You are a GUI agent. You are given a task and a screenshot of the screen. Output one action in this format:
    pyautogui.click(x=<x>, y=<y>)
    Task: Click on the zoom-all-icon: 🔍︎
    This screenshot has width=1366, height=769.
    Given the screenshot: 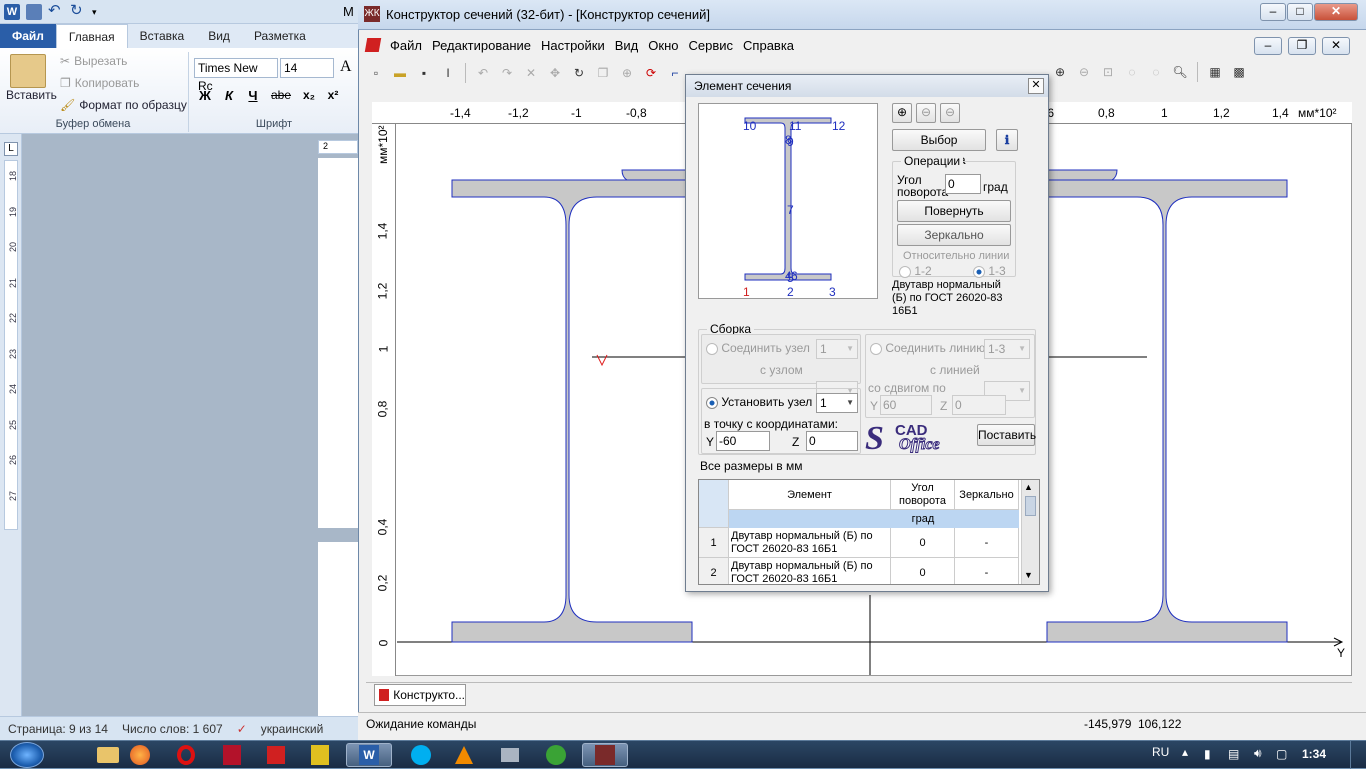 What is the action you would take?
    pyautogui.click(x=1180, y=72)
    